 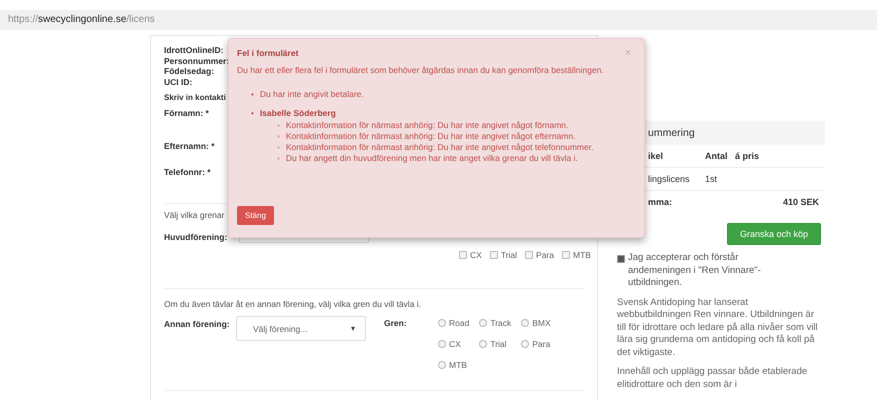 What do you see at coordinates (432, 158) in the screenshot?
I see `error-item: Du har angett din huvudförening men har inte anget vilka grenar du vill tävla i.` at bounding box center [432, 158].